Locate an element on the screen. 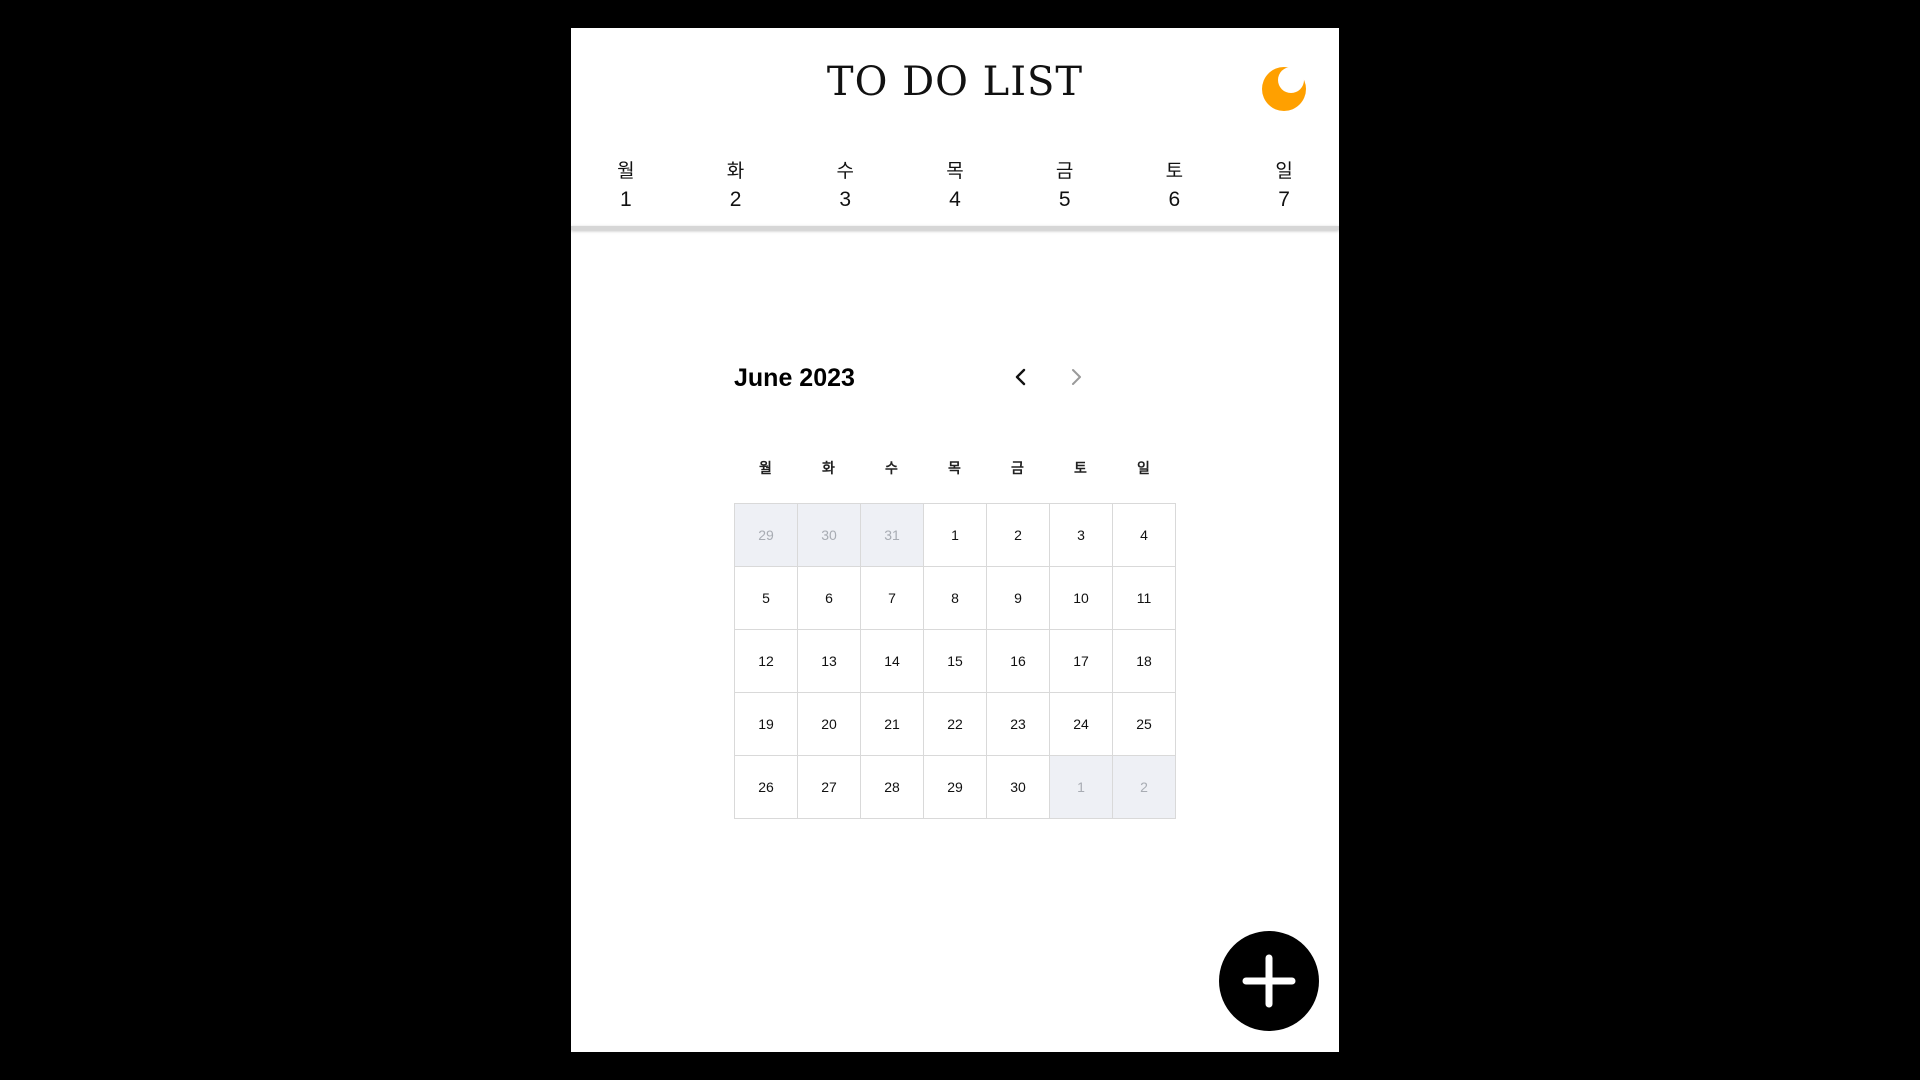 Image resolution: width=1920 pixels, height=1080 pixels. calendar-day: 24 is located at coordinates (1081, 724).